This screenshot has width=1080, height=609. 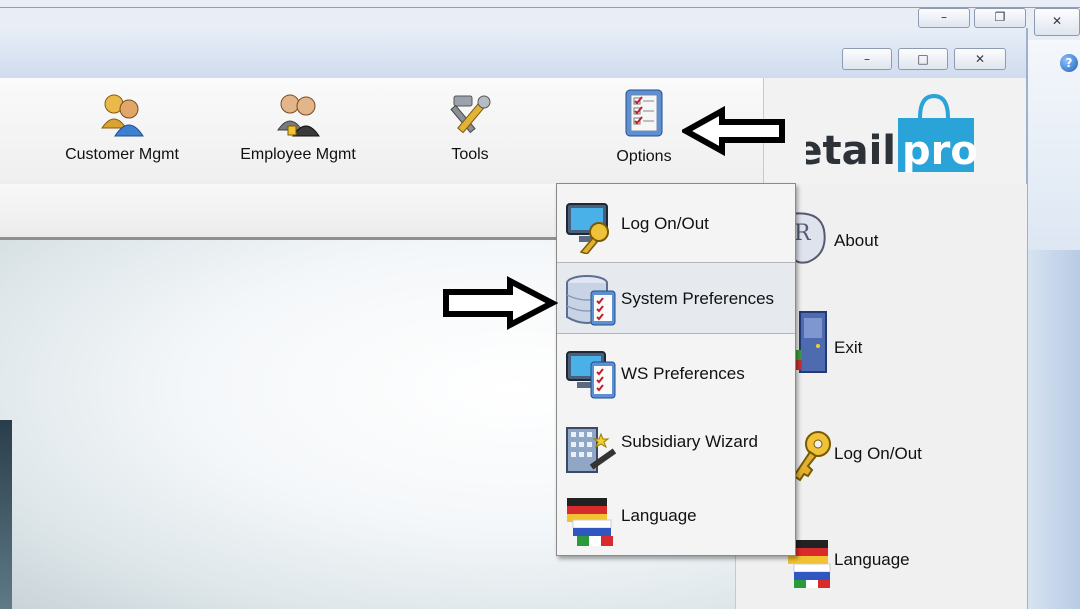 What do you see at coordinates (6, 514) in the screenshot?
I see `background-image-edge` at bounding box center [6, 514].